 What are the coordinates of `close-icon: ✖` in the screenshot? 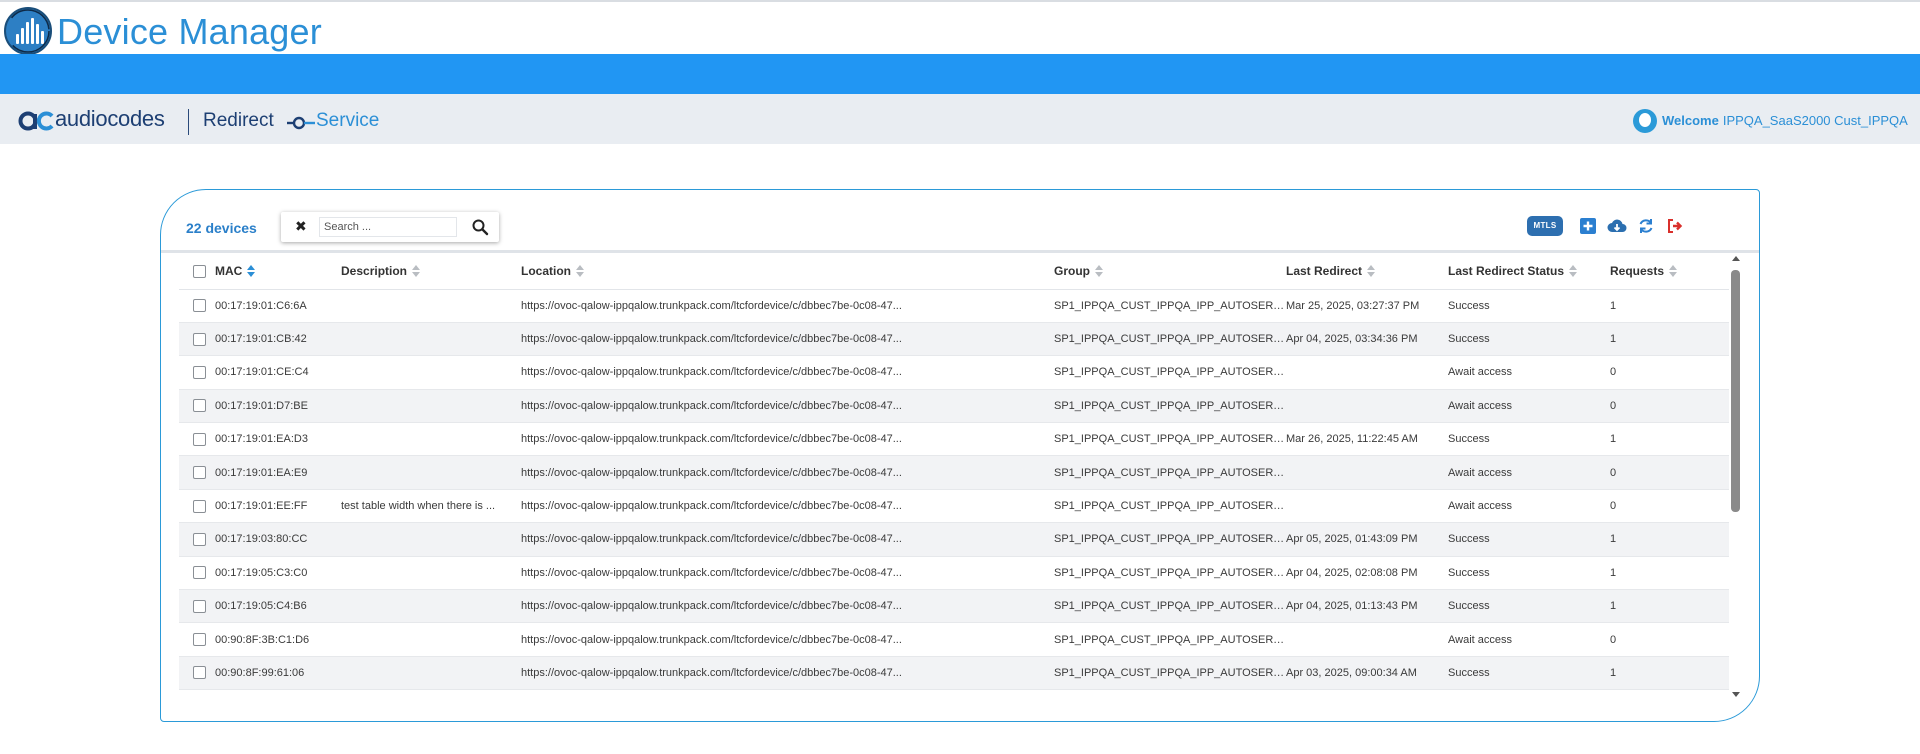 It's located at (301, 226).